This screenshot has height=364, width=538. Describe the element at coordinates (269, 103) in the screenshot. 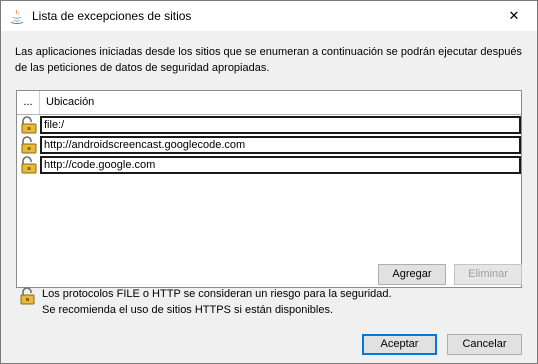

I see `table-header: ... Ubicación` at that location.